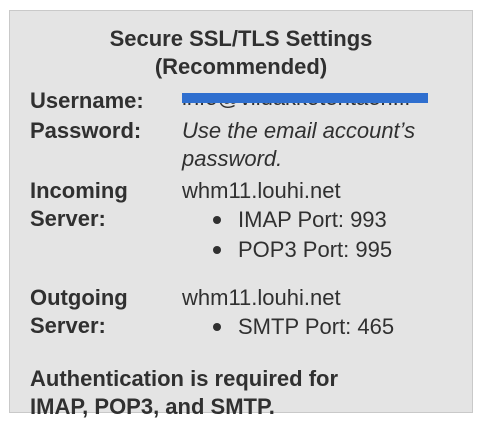 This screenshot has width=483, height=423. I want to click on username-label: Username:, so click(87, 100).